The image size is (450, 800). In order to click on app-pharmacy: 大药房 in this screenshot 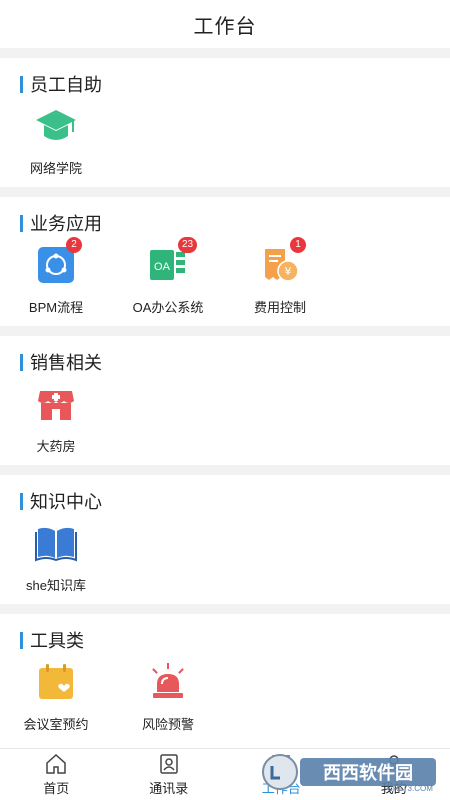, I will do `click(56, 417)`.